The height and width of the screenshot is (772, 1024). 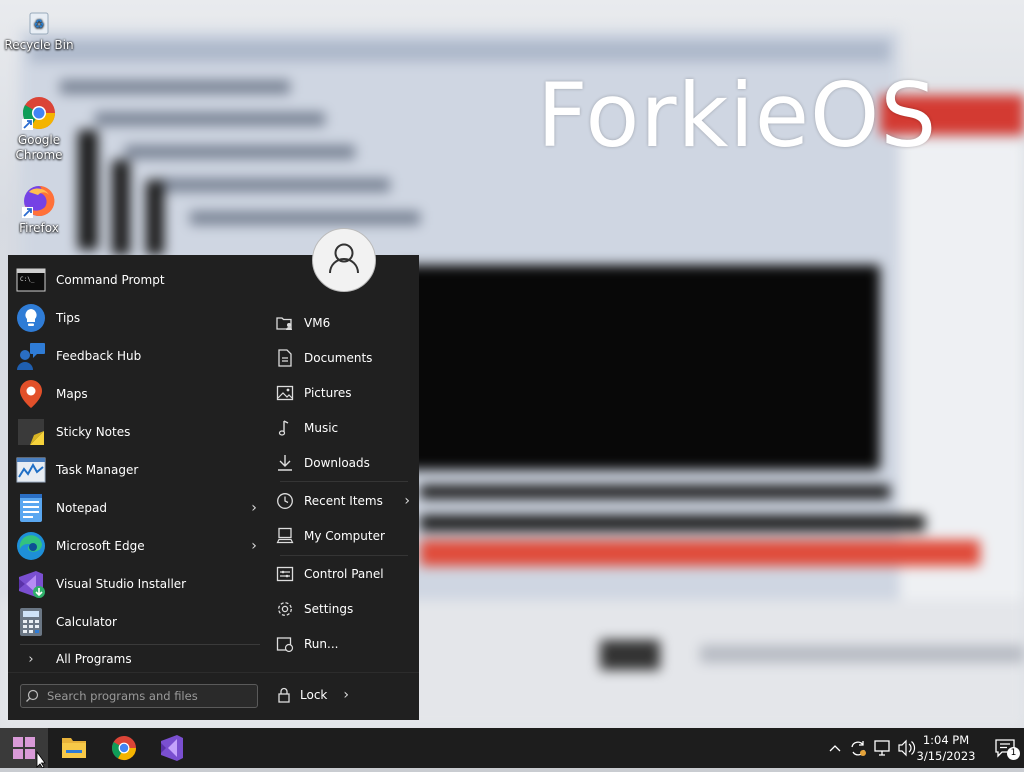 I want to click on place-settings: Settings, so click(x=346, y=609).